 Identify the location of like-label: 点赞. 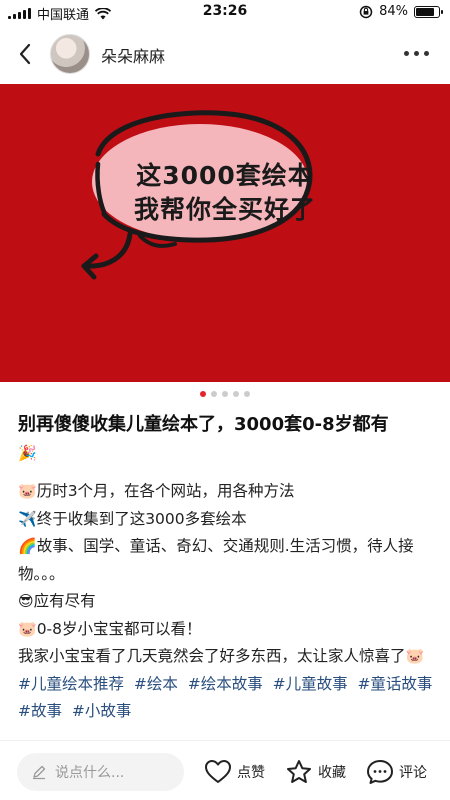
(251, 773).